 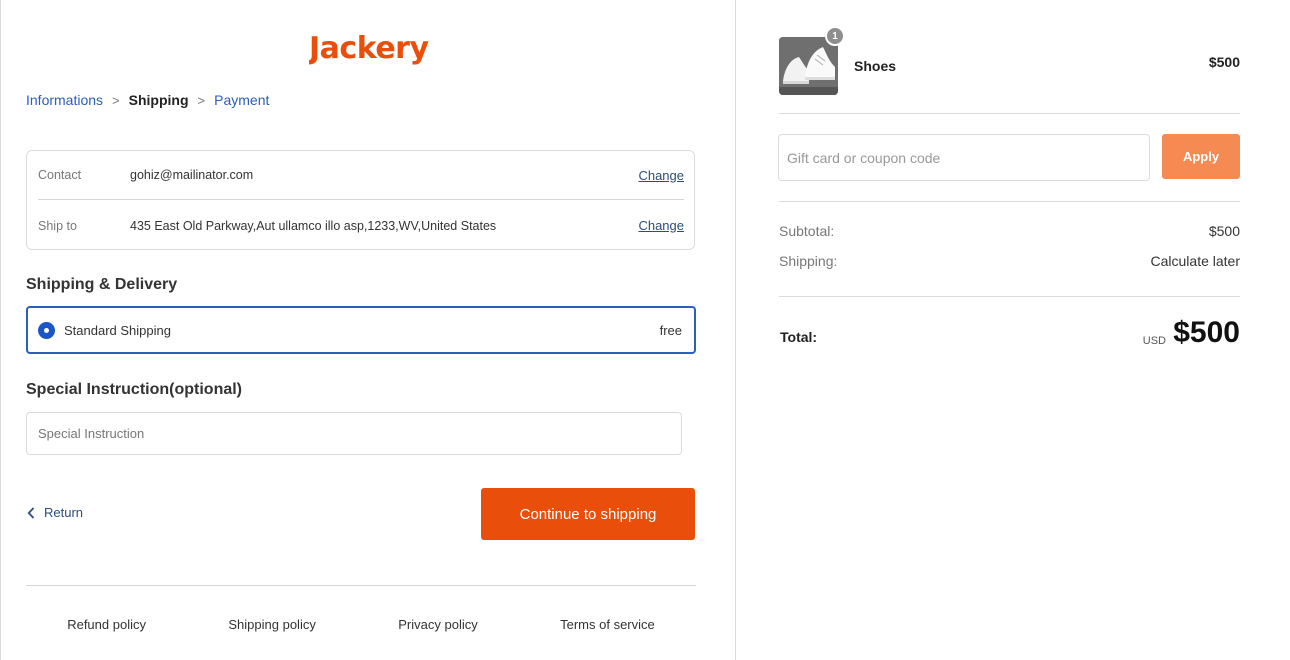 What do you see at coordinates (808, 261) in the screenshot?
I see `shipping-label: Shipping:` at bounding box center [808, 261].